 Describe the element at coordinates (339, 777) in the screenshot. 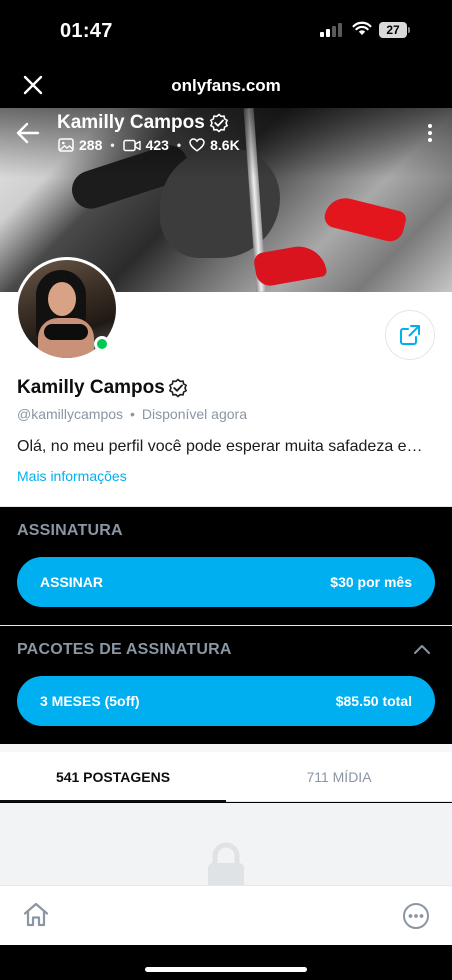

I see `tab-media: 711 MÍDIA` at that location.